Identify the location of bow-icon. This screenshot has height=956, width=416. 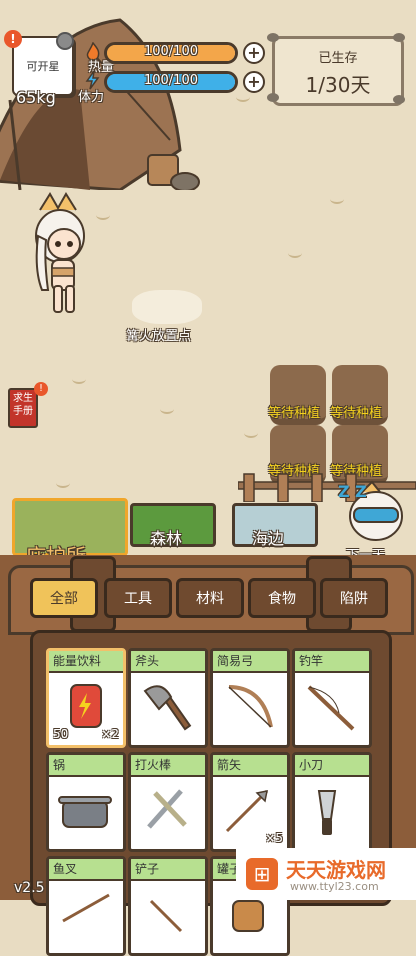
(250, 708).